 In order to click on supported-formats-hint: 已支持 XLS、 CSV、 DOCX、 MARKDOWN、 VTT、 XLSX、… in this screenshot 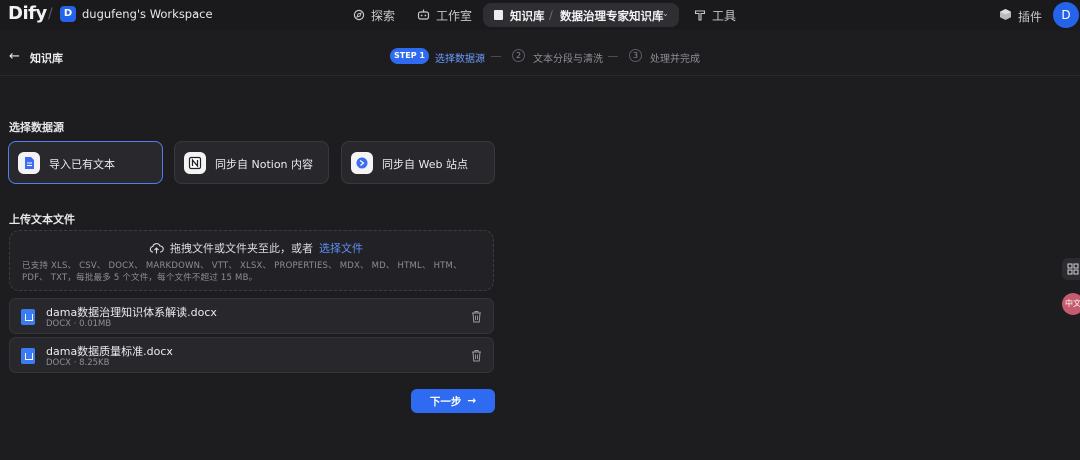, I will do `click(242, 272)`.